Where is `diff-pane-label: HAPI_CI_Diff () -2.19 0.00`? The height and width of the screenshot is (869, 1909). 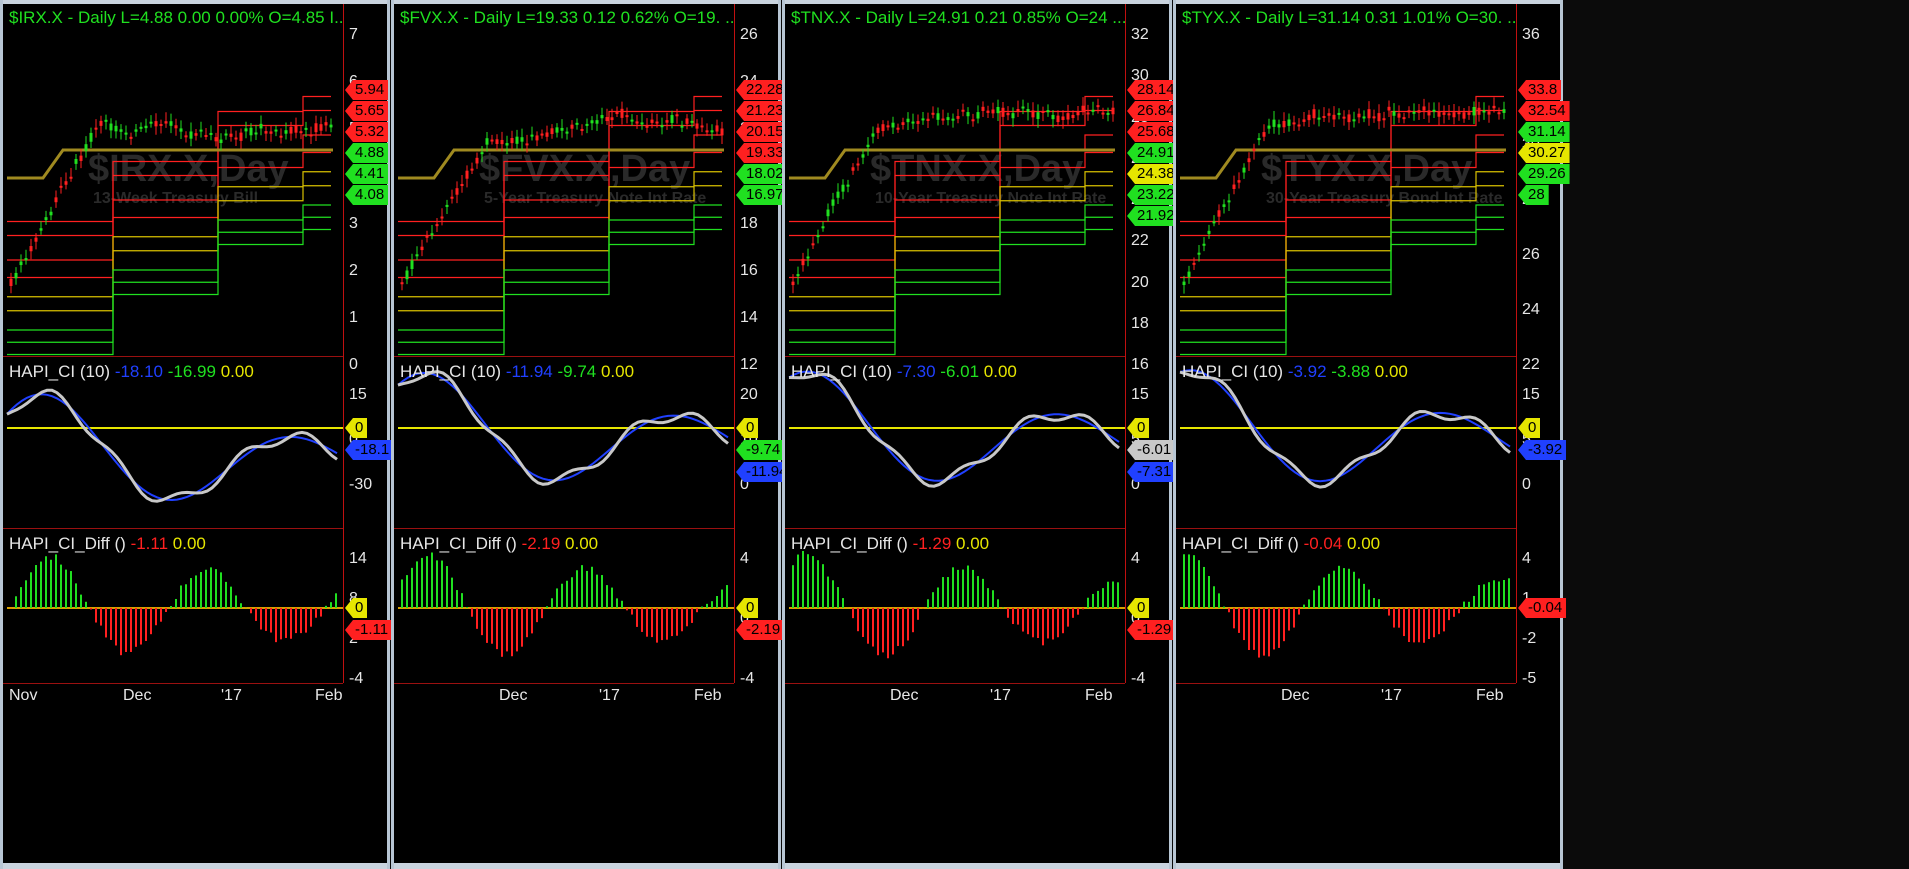 diff-pane-label: HAPI_CI_Diff () -2.19 0.00 is located at coordinates (499, 544).